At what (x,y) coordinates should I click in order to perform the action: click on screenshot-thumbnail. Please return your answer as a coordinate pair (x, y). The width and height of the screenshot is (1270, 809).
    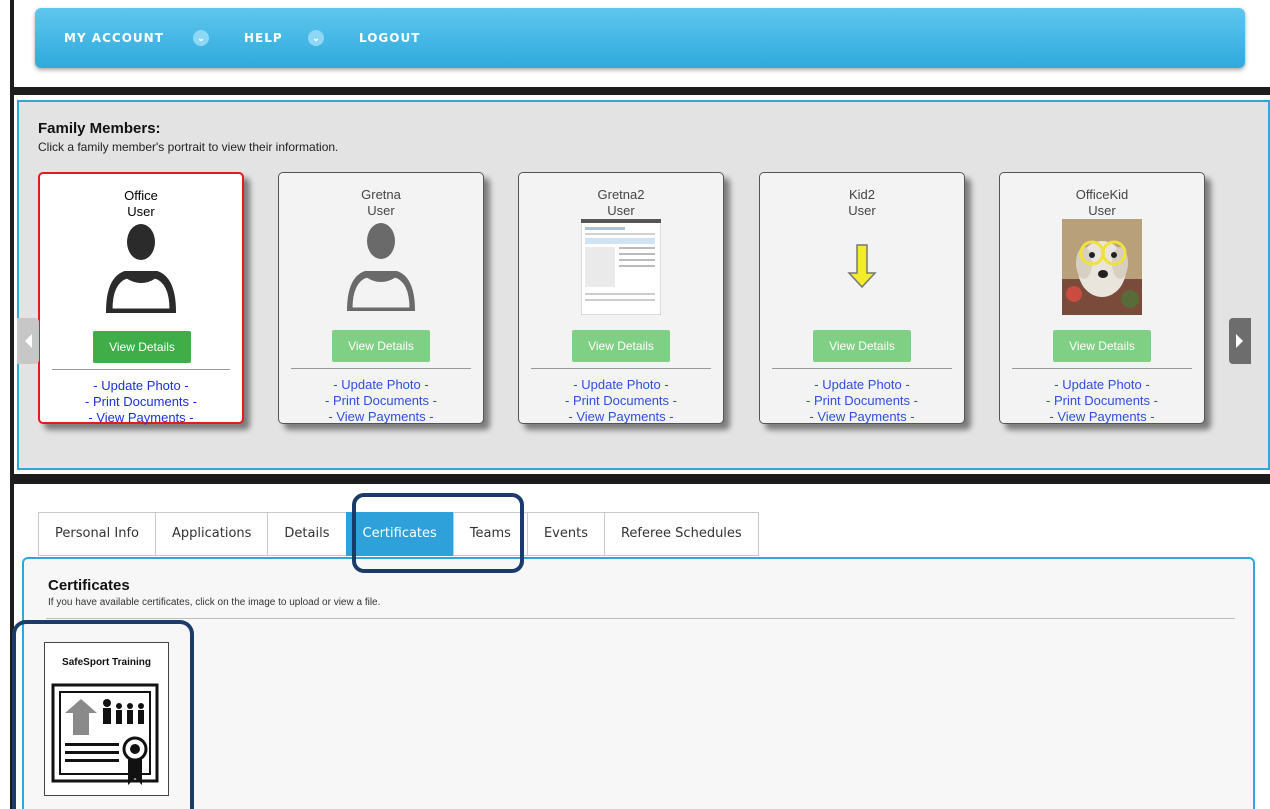
    Looking at the image, I should click on (621, 267).